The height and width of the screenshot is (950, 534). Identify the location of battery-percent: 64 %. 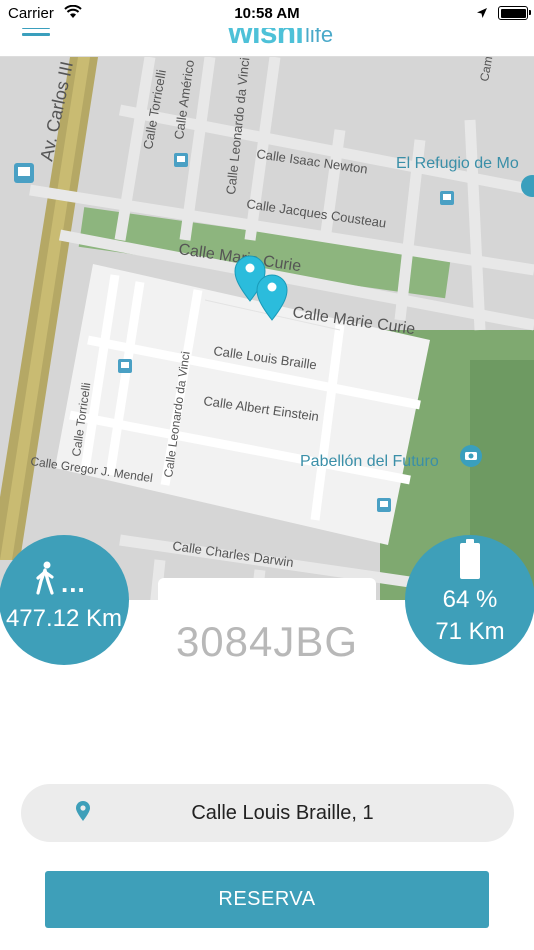
(470, 599).